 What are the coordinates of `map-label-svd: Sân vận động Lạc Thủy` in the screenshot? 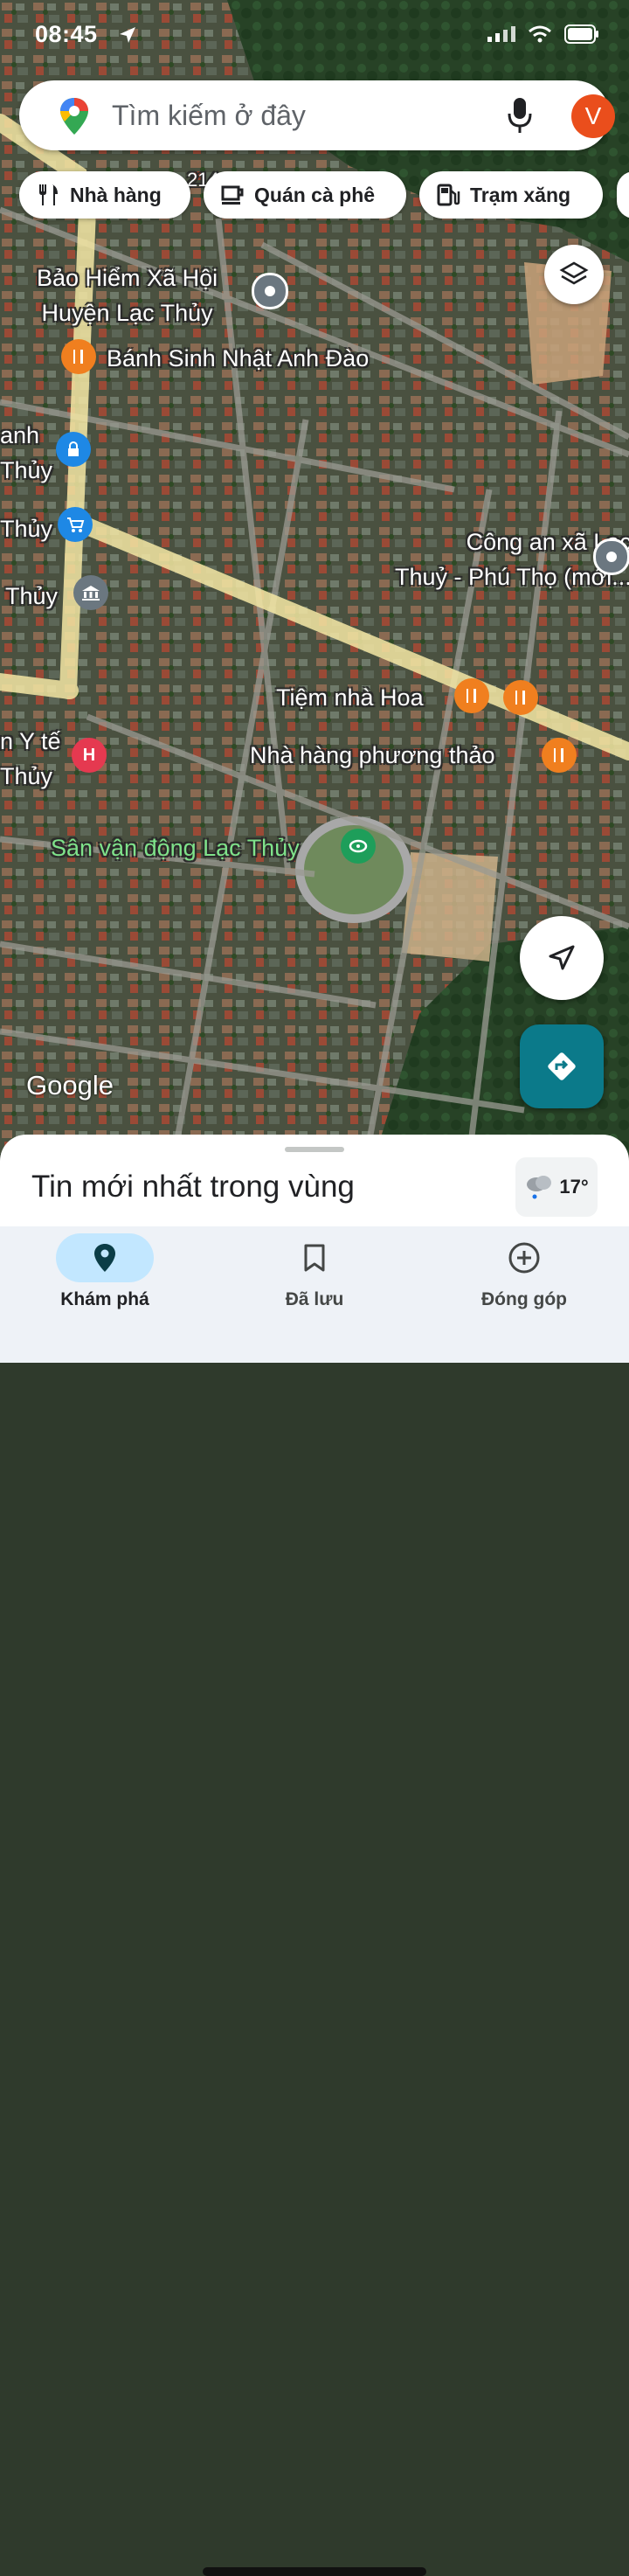 It's located at (175, 847).